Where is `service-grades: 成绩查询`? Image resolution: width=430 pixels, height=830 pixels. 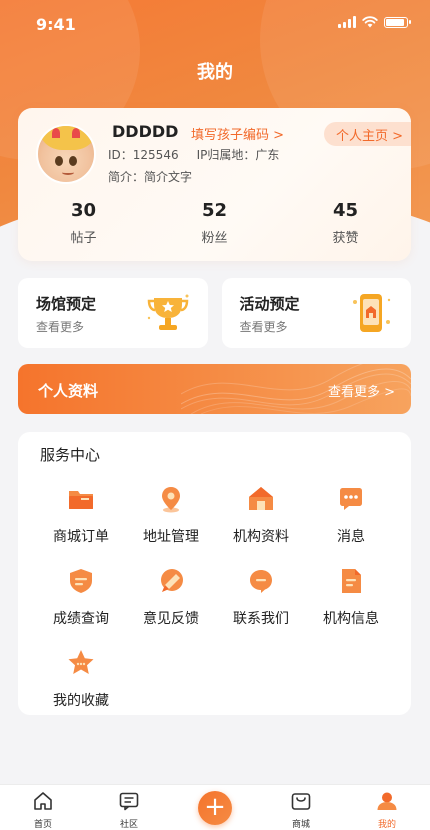
service-grades: 成绩查询 is located at coordinates (81, 594).